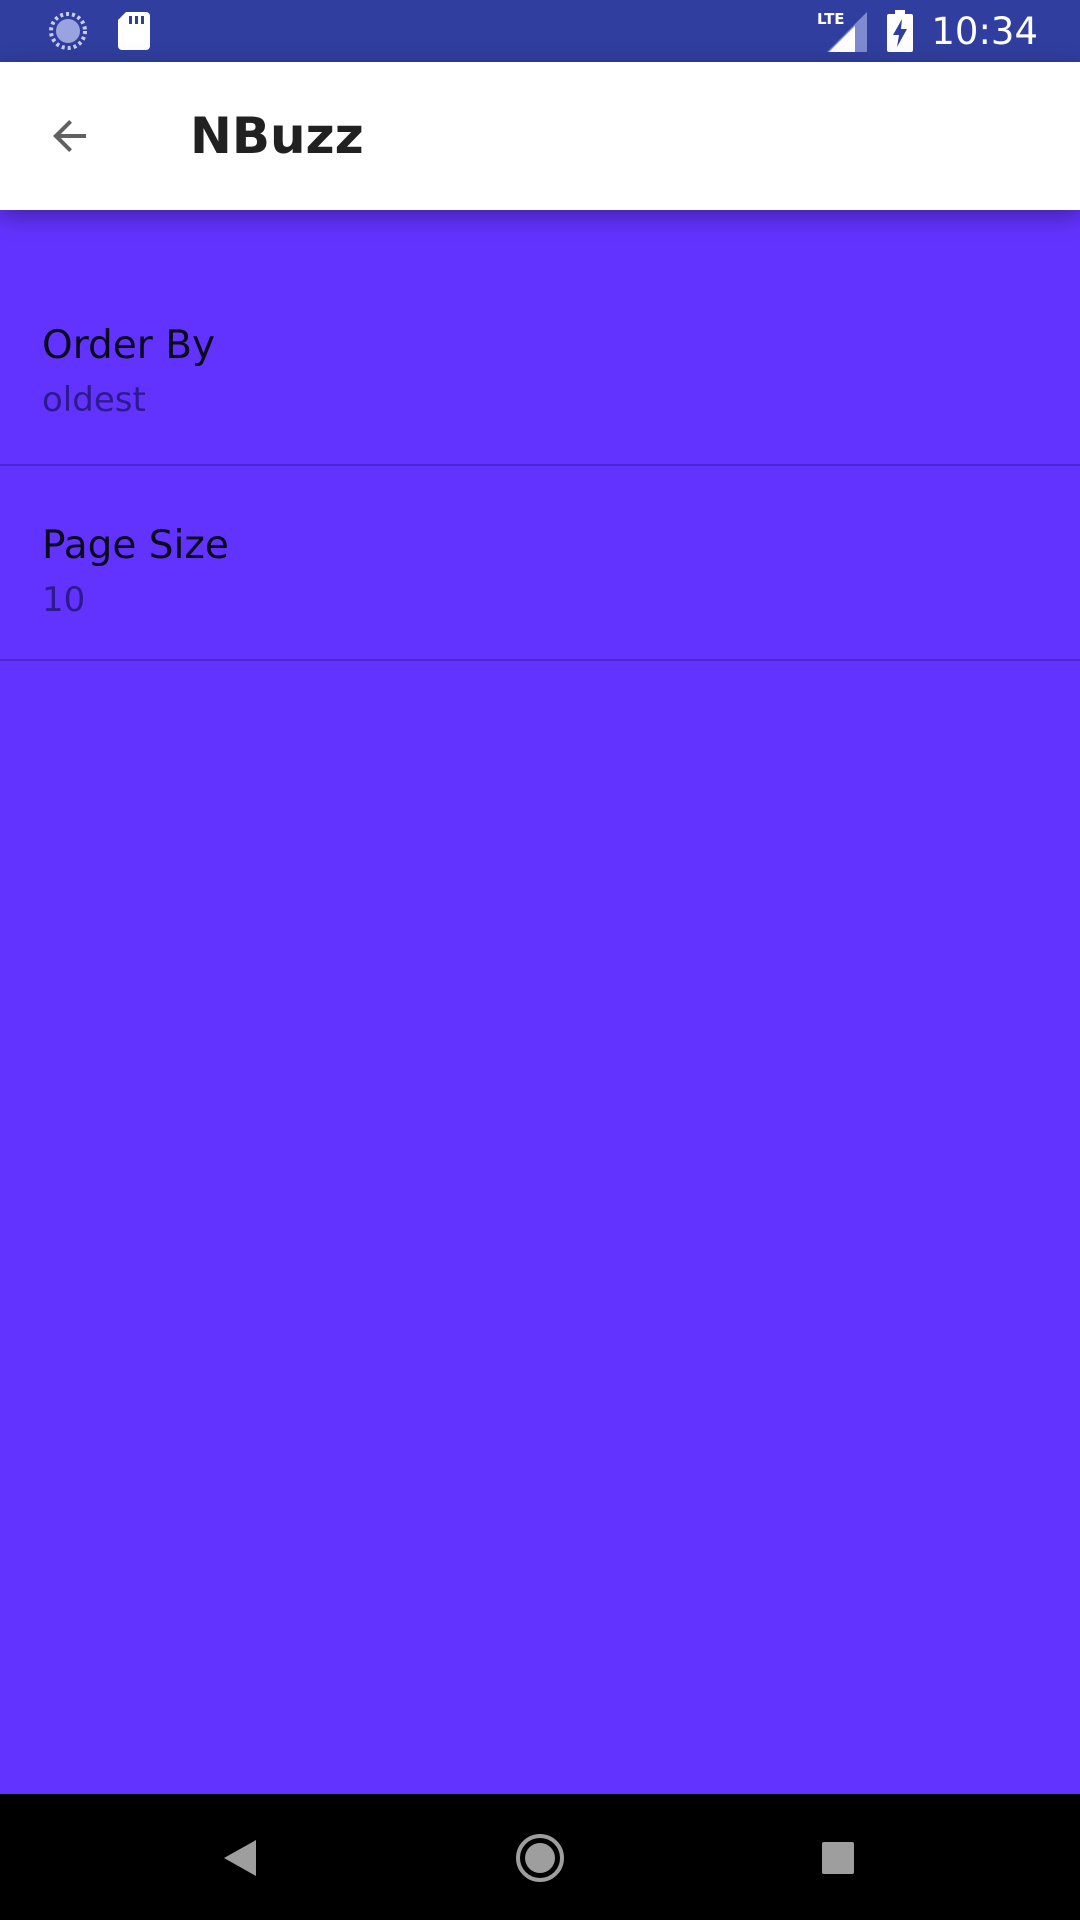 The height and width of the screenshot is (1920, 1080). Describe the element at coordinates (277, 136) in the screenshot. I see `page-title: NBuzz` at that location.